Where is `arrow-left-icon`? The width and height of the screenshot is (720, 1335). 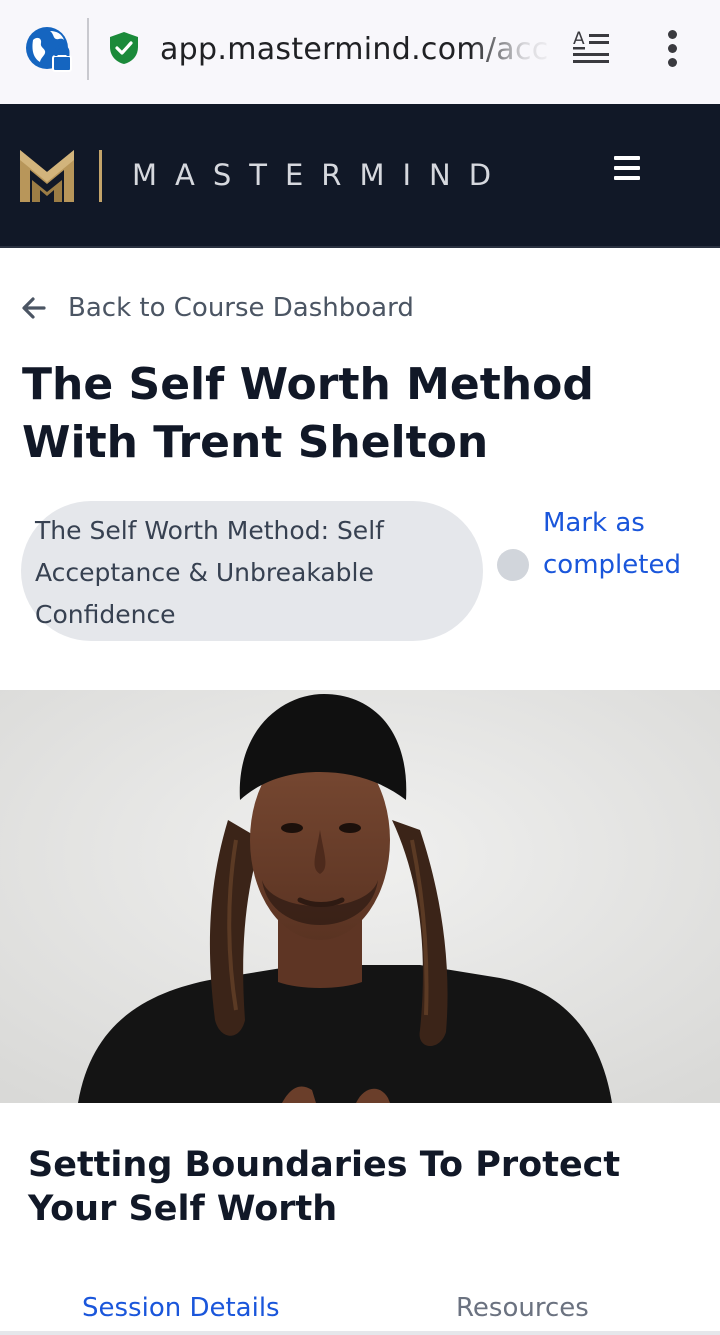 arrow-left-icon is located at coordinates (34, 308).